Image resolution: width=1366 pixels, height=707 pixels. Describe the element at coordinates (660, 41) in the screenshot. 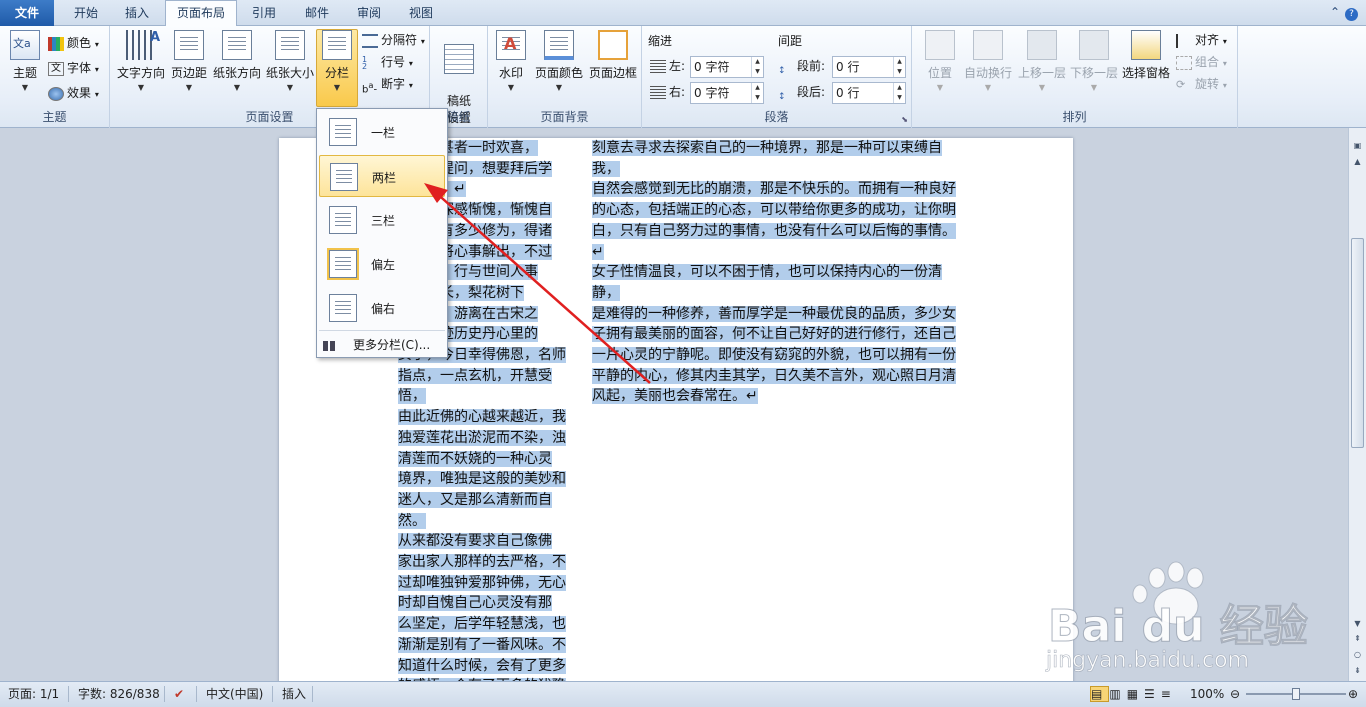

I see `indent-label: 缩进` at that location.